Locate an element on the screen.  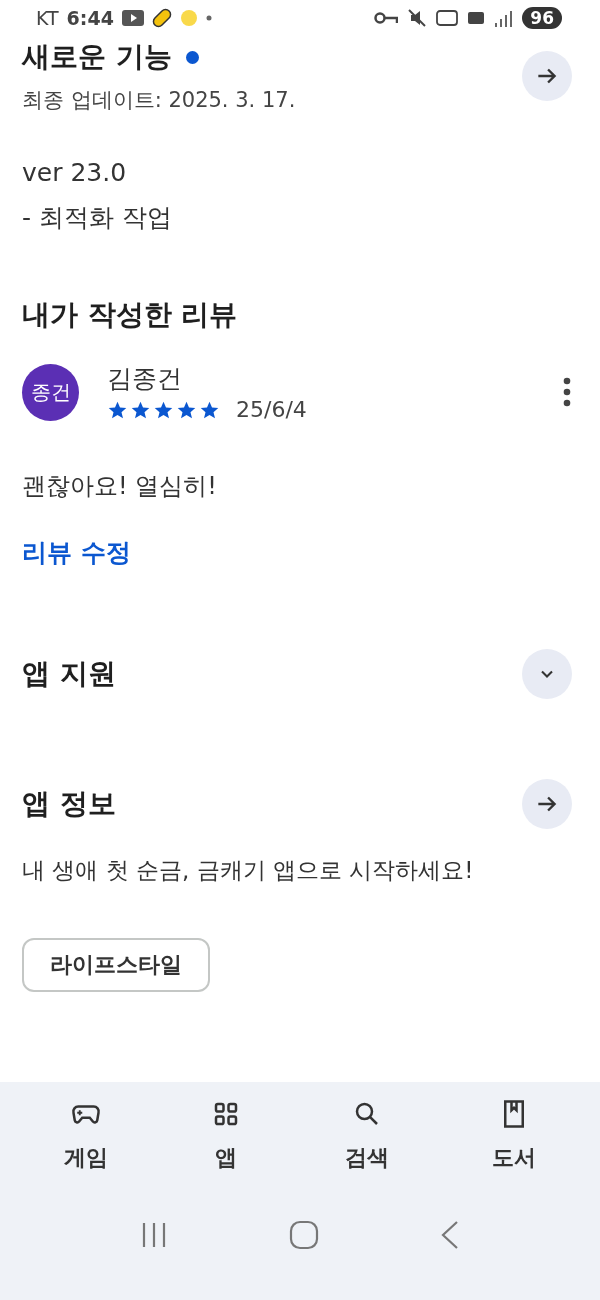
battery-level: 96 is located at coordinates (542, 18).